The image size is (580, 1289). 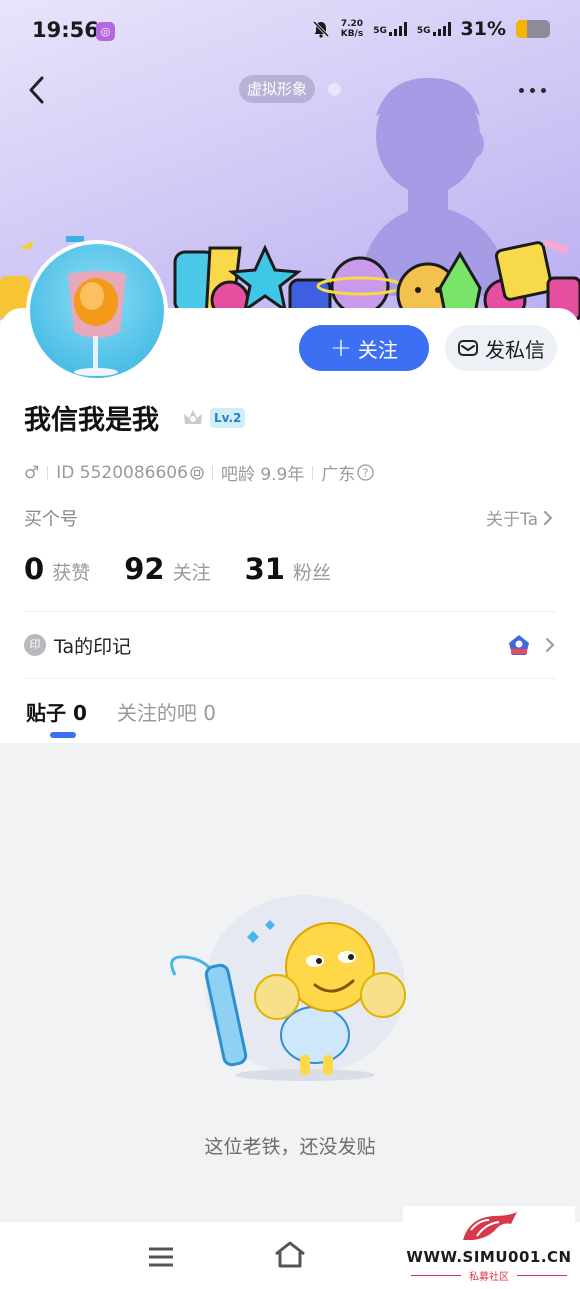 I want to click on status-bar: 19:56 ◎ 7.20 KB/s 5G 5G 31%, so click(x=290, y=31).